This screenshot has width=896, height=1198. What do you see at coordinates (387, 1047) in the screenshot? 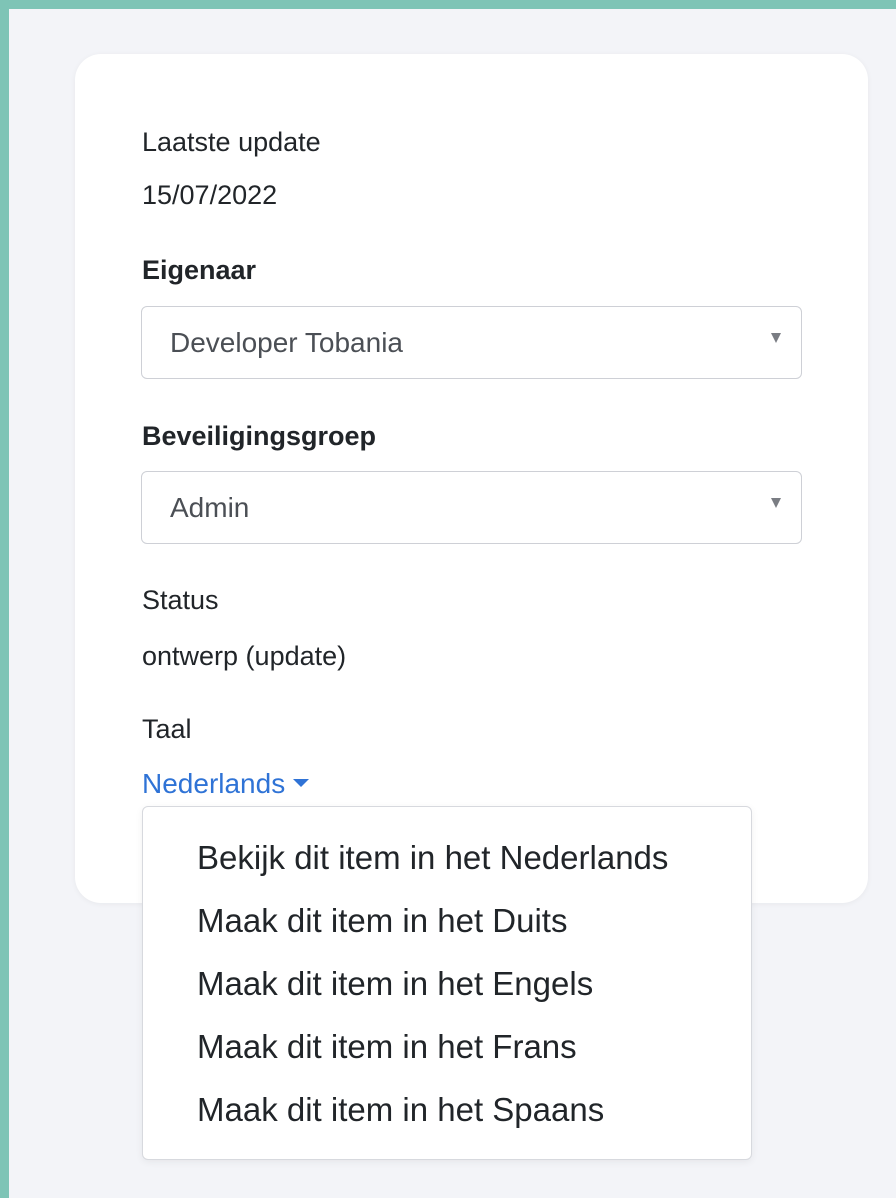
I see `menu-item-create-french: Maak dit item in het Frans` at bounding box center [387, 1047].